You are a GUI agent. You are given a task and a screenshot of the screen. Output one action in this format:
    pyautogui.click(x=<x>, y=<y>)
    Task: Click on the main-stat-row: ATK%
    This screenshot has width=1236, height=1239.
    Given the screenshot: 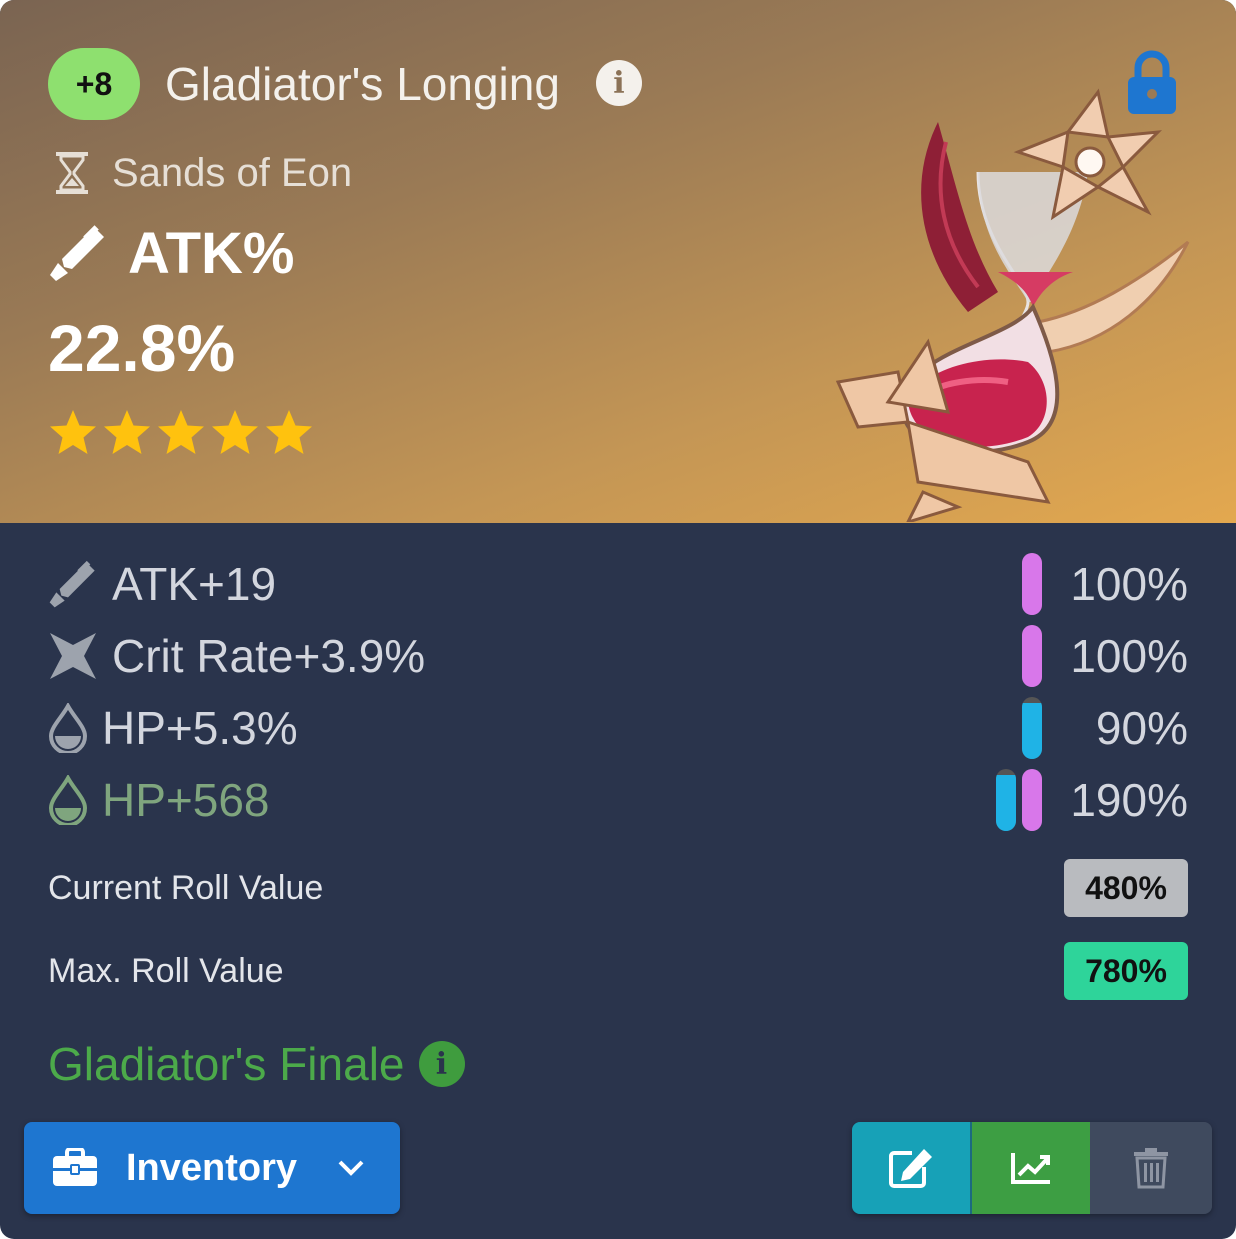 What is the action you would take?
    pyautogui.click(x=171, y=253)
    